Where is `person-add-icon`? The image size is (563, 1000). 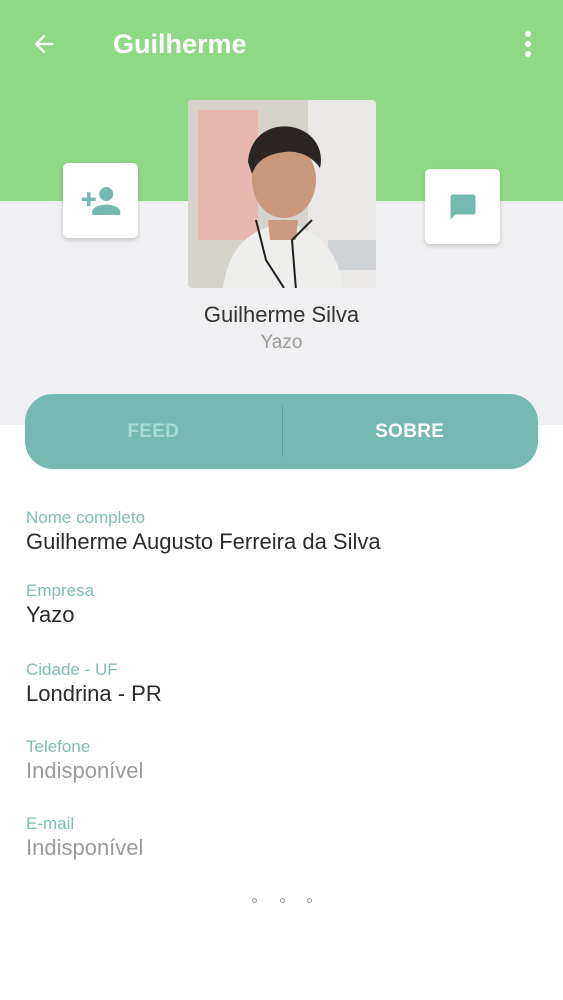 person-add-icon is located at coordinates (100, 200).